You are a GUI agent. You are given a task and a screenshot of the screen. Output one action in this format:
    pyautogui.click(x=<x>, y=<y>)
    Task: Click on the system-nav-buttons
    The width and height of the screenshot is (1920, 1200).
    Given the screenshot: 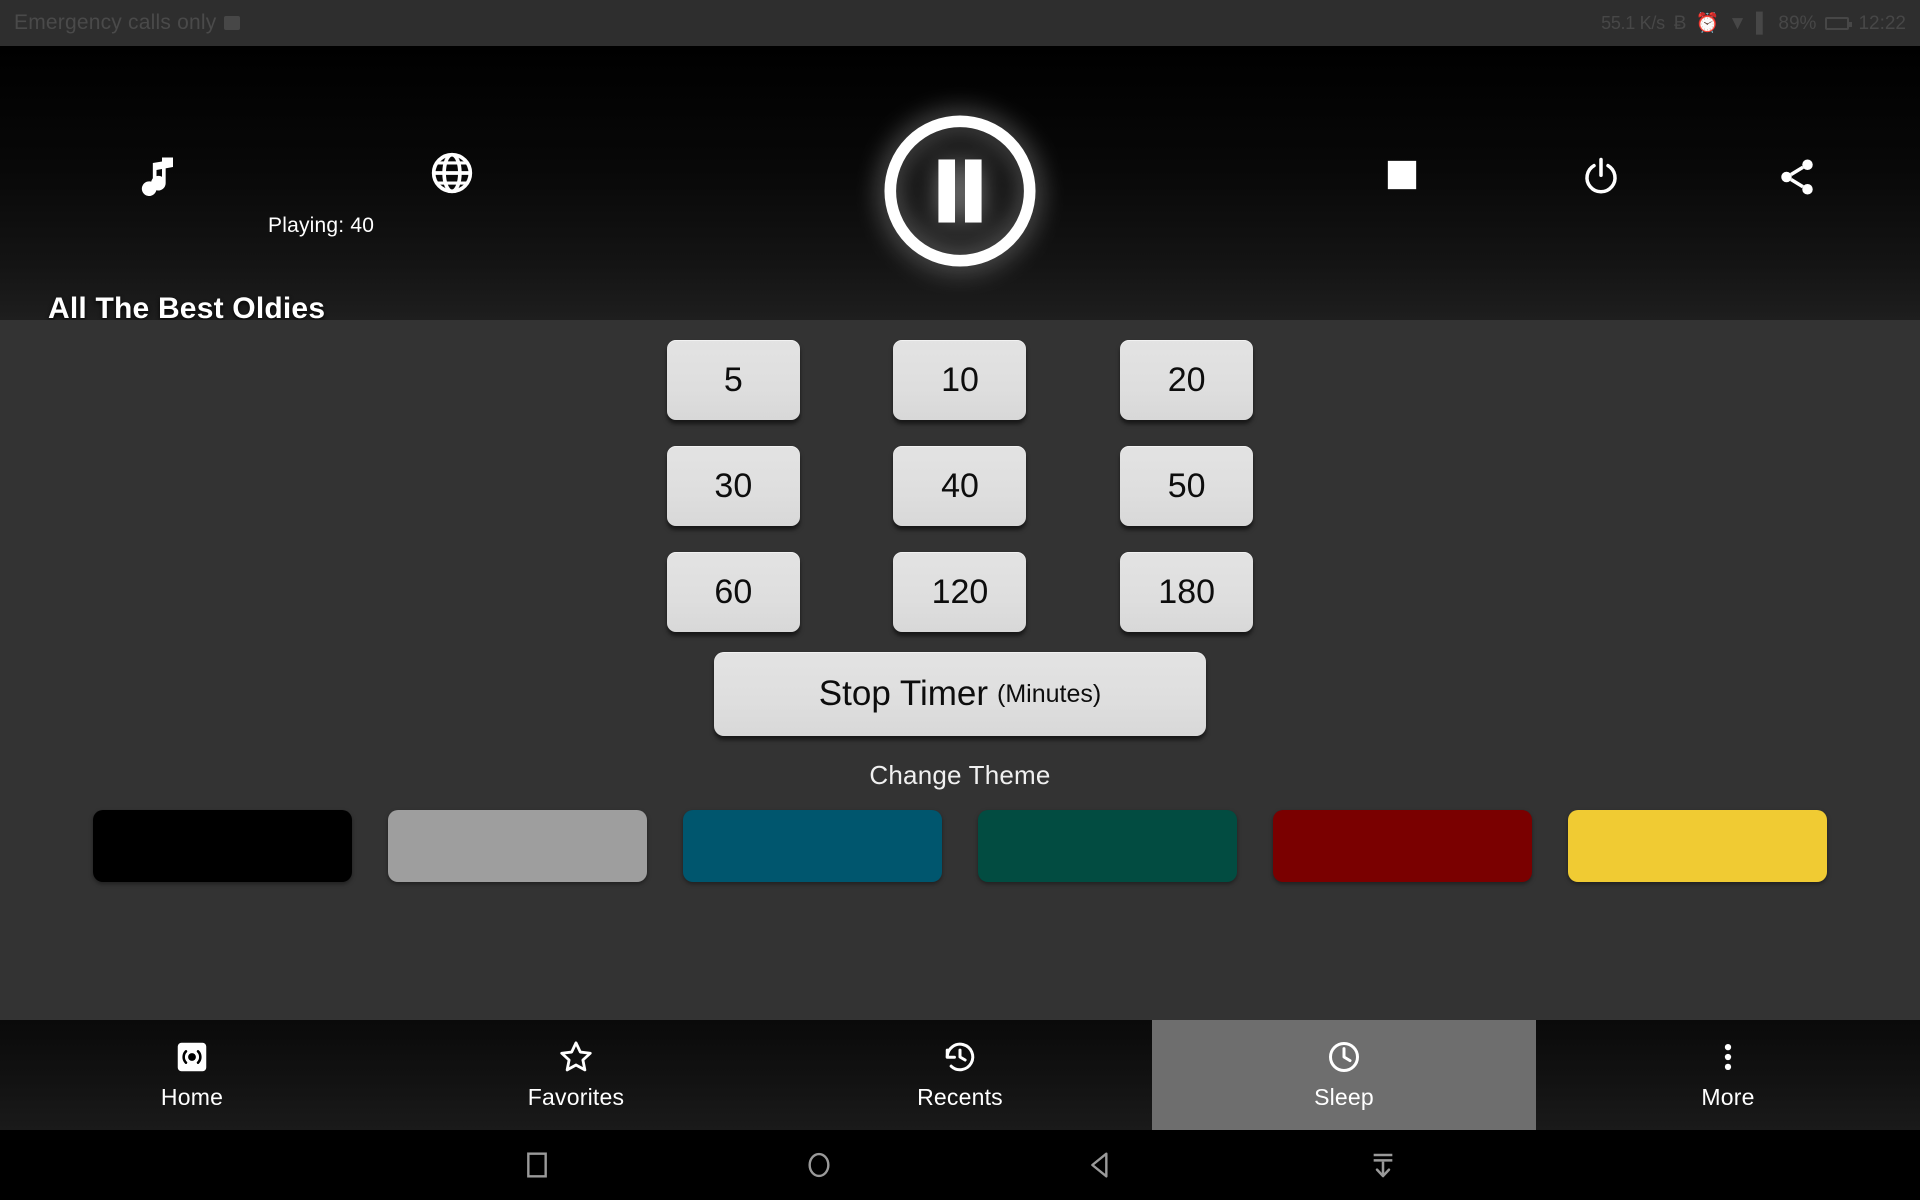 What is the action you would take?
    pyautogui.click(x=960, y=1165)
    